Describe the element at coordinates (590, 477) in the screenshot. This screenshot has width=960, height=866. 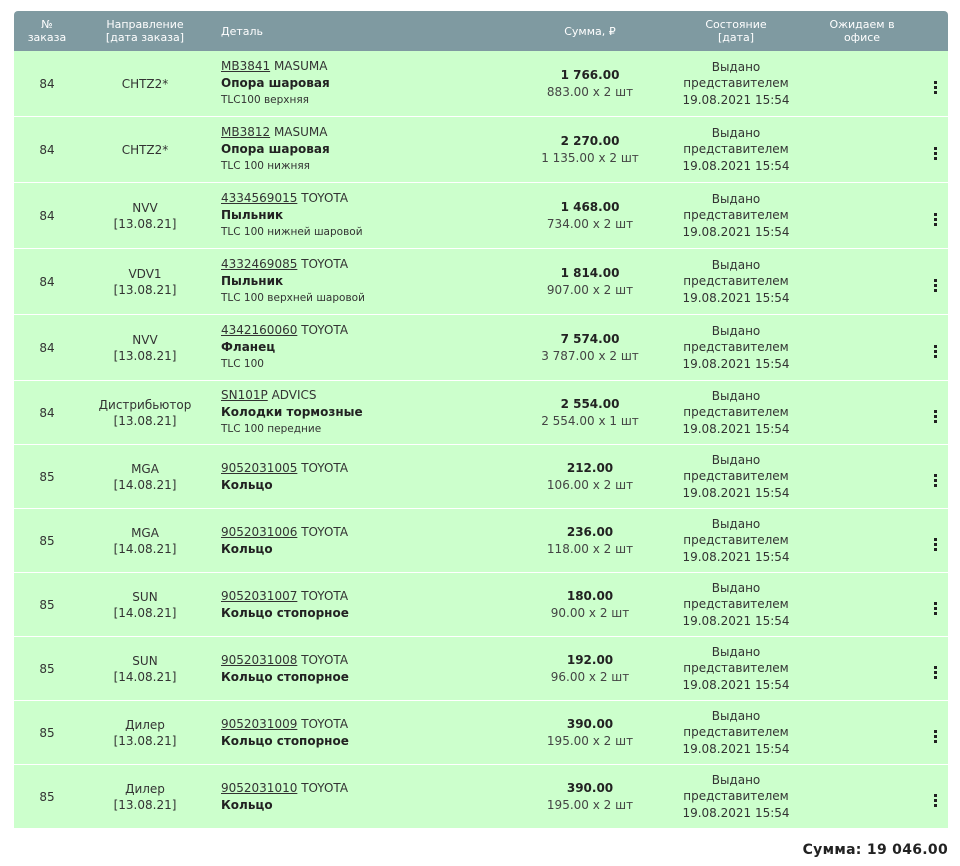
I see `sum-cell: 212.00 106.00 x 2 шт` at that location.